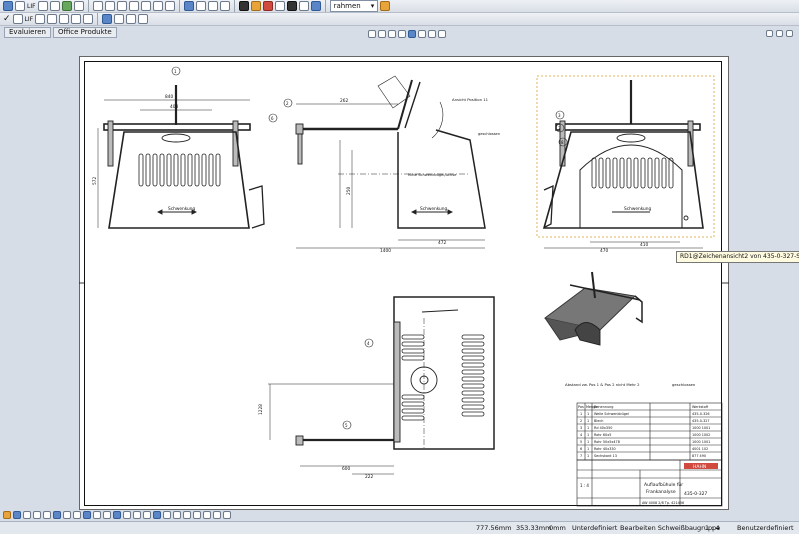 This screenshot has width=799, height=534. What do you see at coordinates (7, 515) in the screenshot?
I see `sheet-icon` at bounding box center [7, 515].